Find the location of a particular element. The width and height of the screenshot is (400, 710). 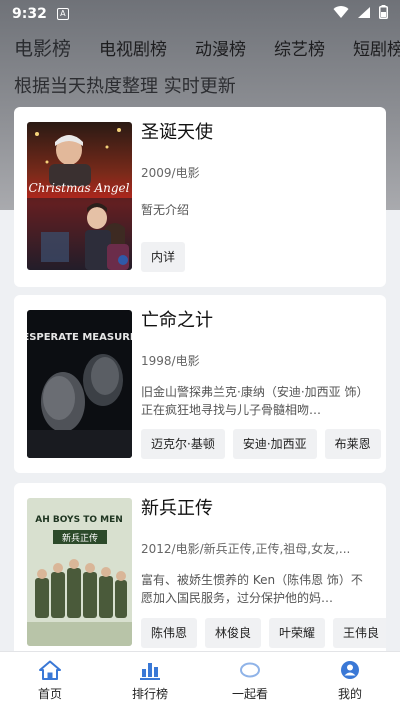

bar-chart-icon is located at coordinates (150, 670).